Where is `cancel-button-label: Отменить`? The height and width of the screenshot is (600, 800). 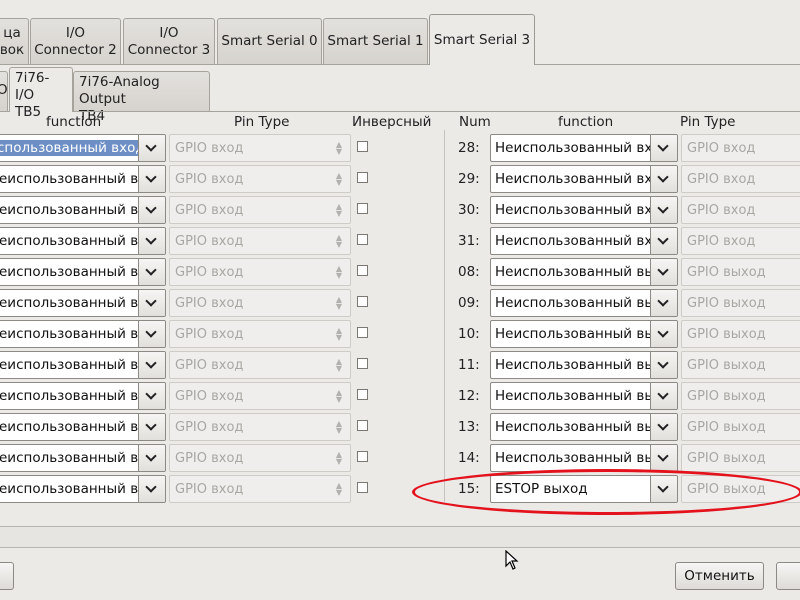 cancel-button-label: Отменить is located at coordinates (719, 576).